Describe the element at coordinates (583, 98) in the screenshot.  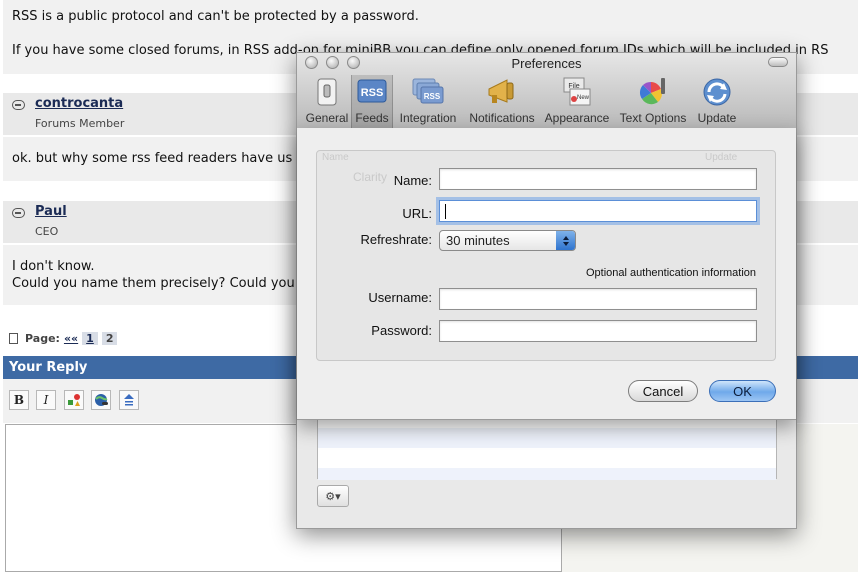
I see `svg-text: New` at that location.